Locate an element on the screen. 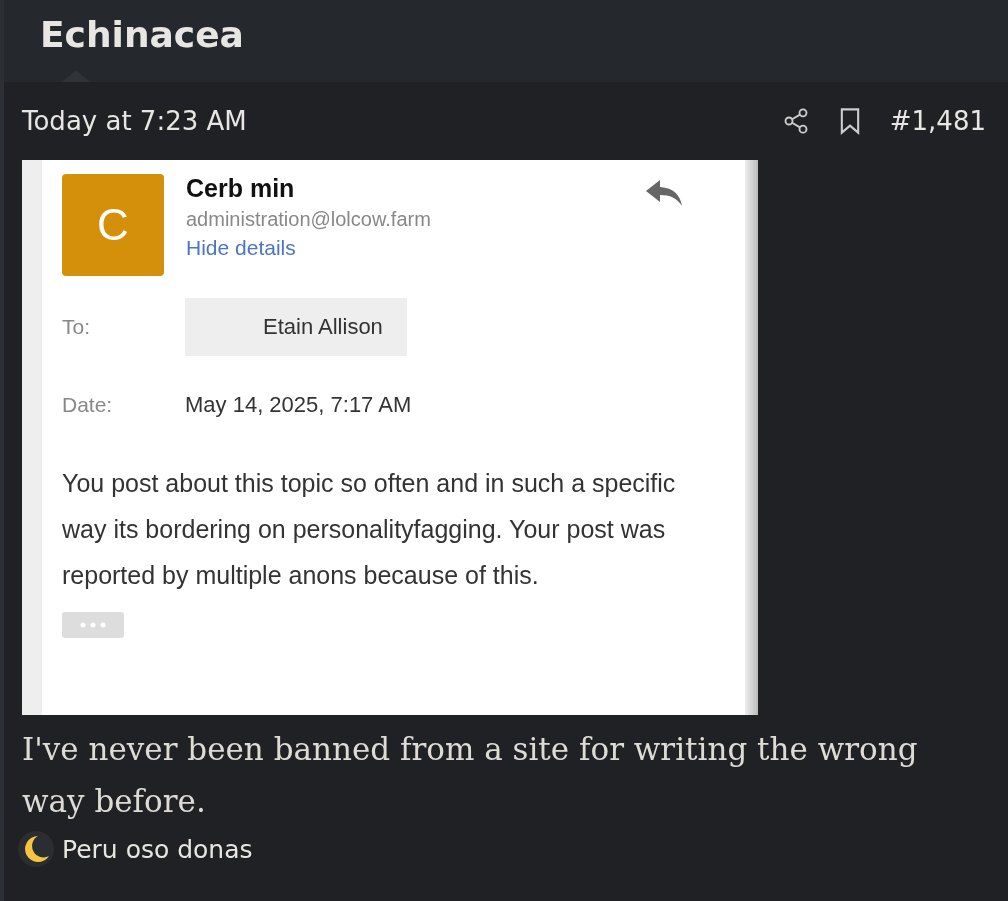 This screenshot has width=1008, height=901. post-time: Today at 7:23 AM is located at coordinates (135, 121).